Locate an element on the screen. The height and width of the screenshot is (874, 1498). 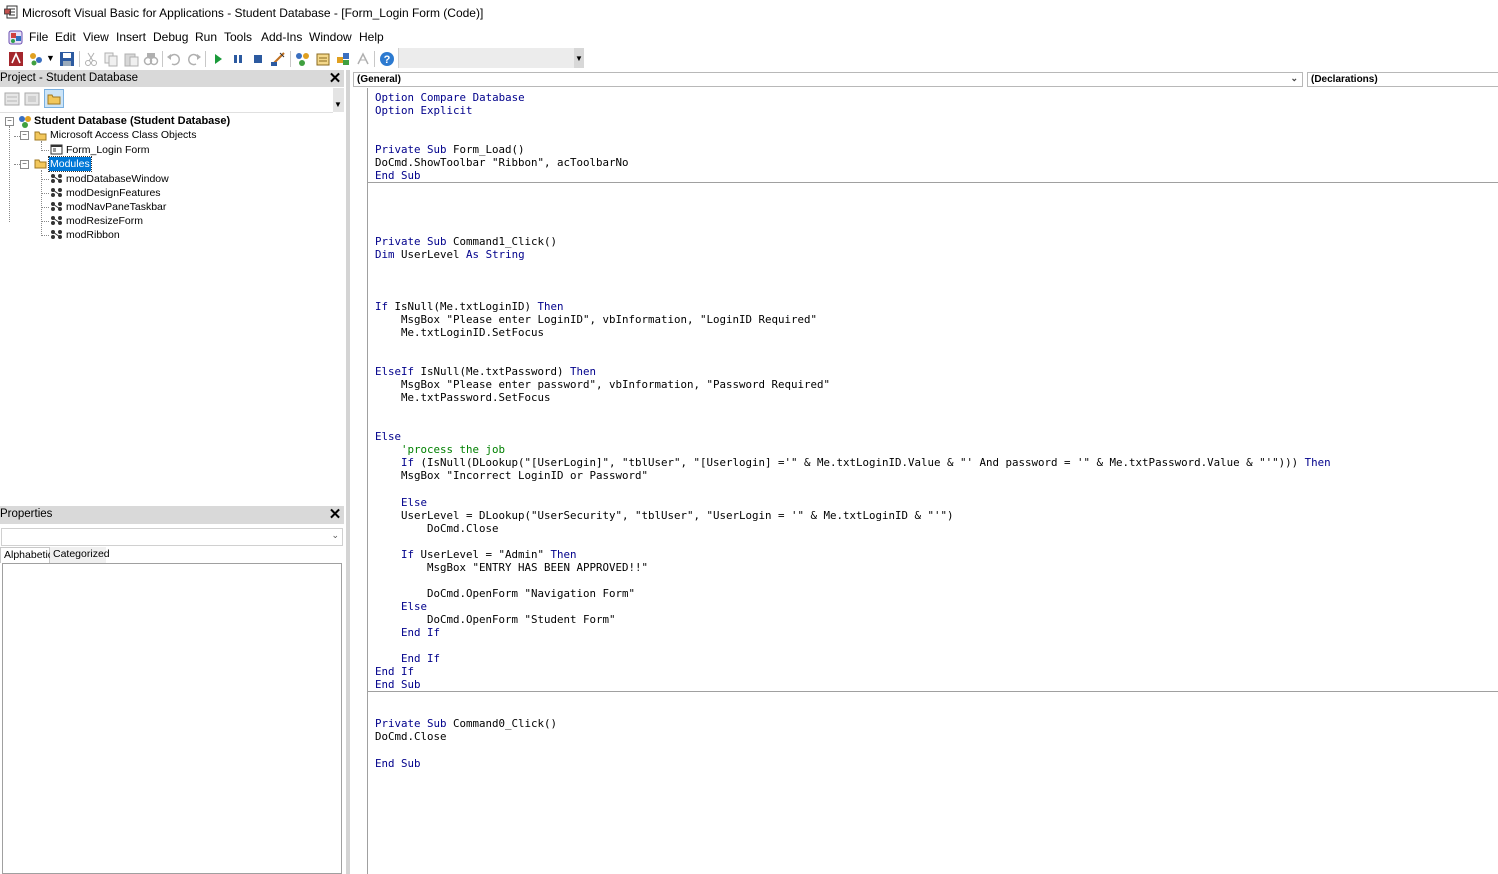
menu-add-ins: Add-Ins is located at coordinates (281, 37).